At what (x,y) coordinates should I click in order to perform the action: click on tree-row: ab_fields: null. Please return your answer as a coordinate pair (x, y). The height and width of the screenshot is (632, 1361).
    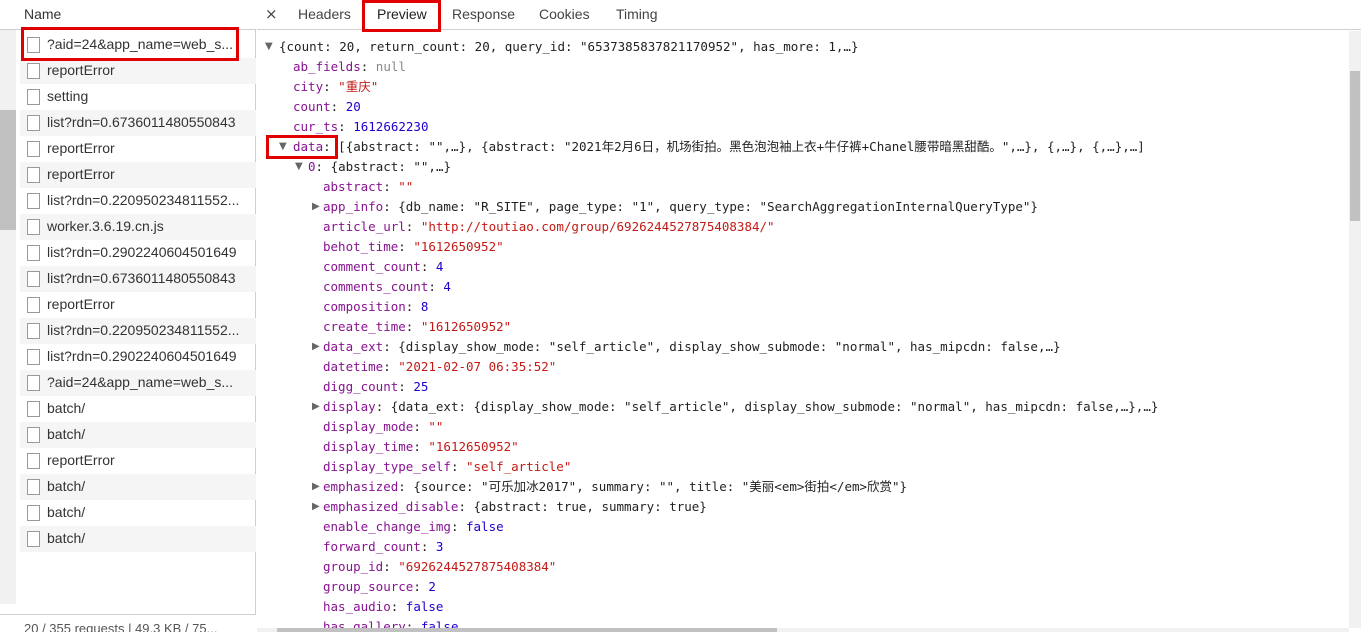
    Looking at the image, I should click on (349, 66).